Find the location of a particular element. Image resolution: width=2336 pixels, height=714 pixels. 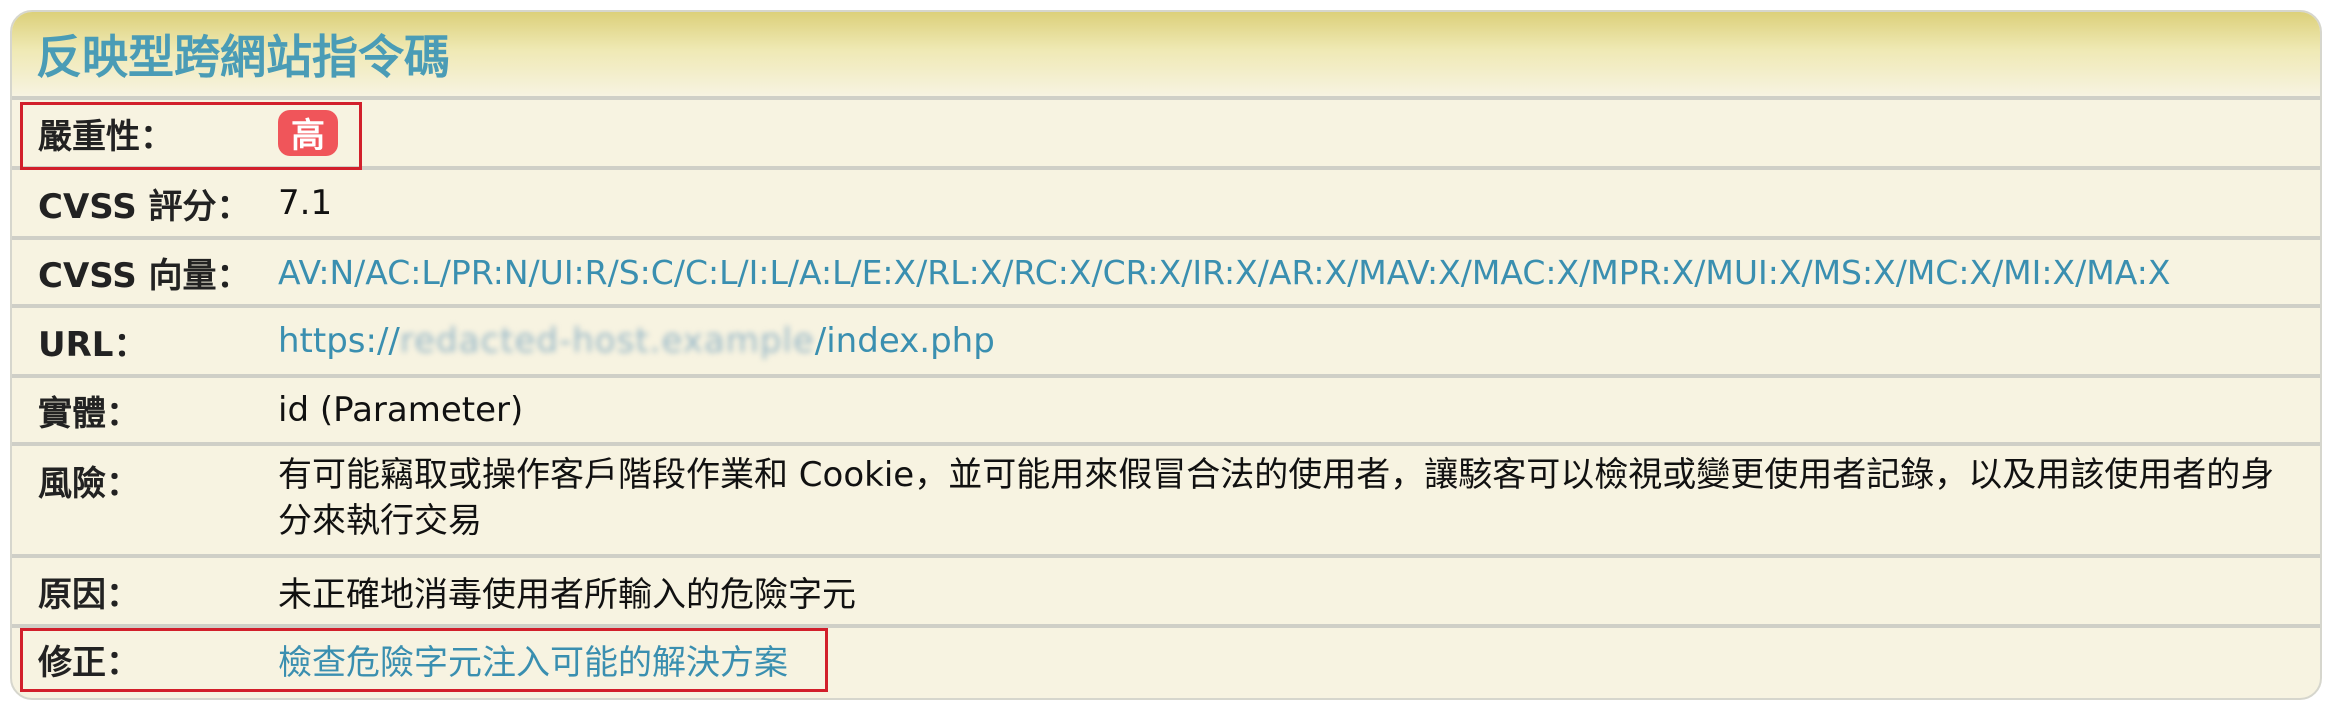

entity-value: id (Parameter) is located at coordinates (401, 410).